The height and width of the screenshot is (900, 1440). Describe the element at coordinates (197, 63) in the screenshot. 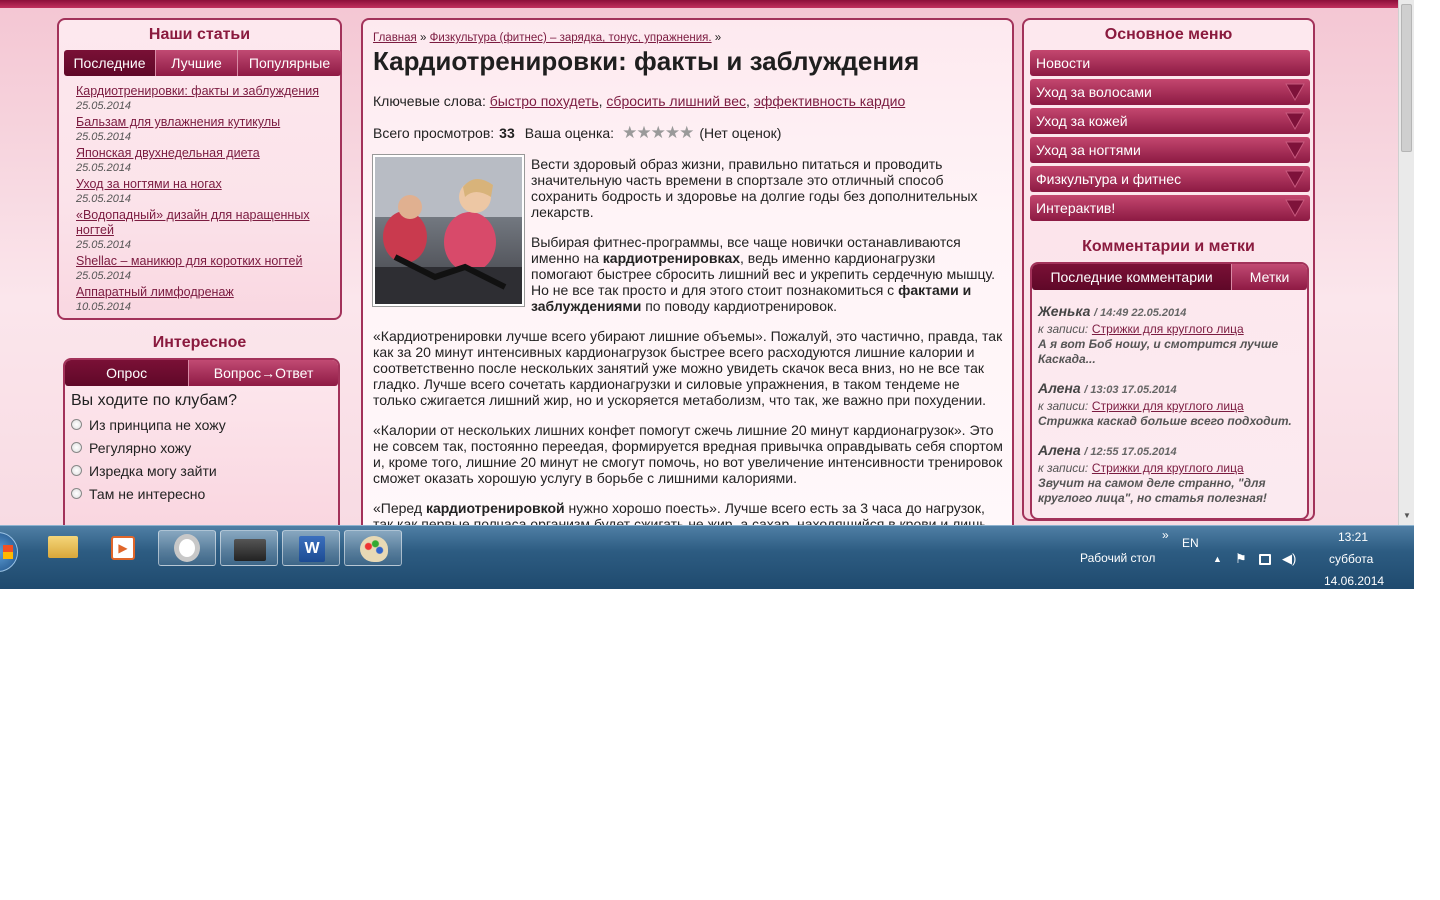

I see `tab-best: Лучшие` at that location.